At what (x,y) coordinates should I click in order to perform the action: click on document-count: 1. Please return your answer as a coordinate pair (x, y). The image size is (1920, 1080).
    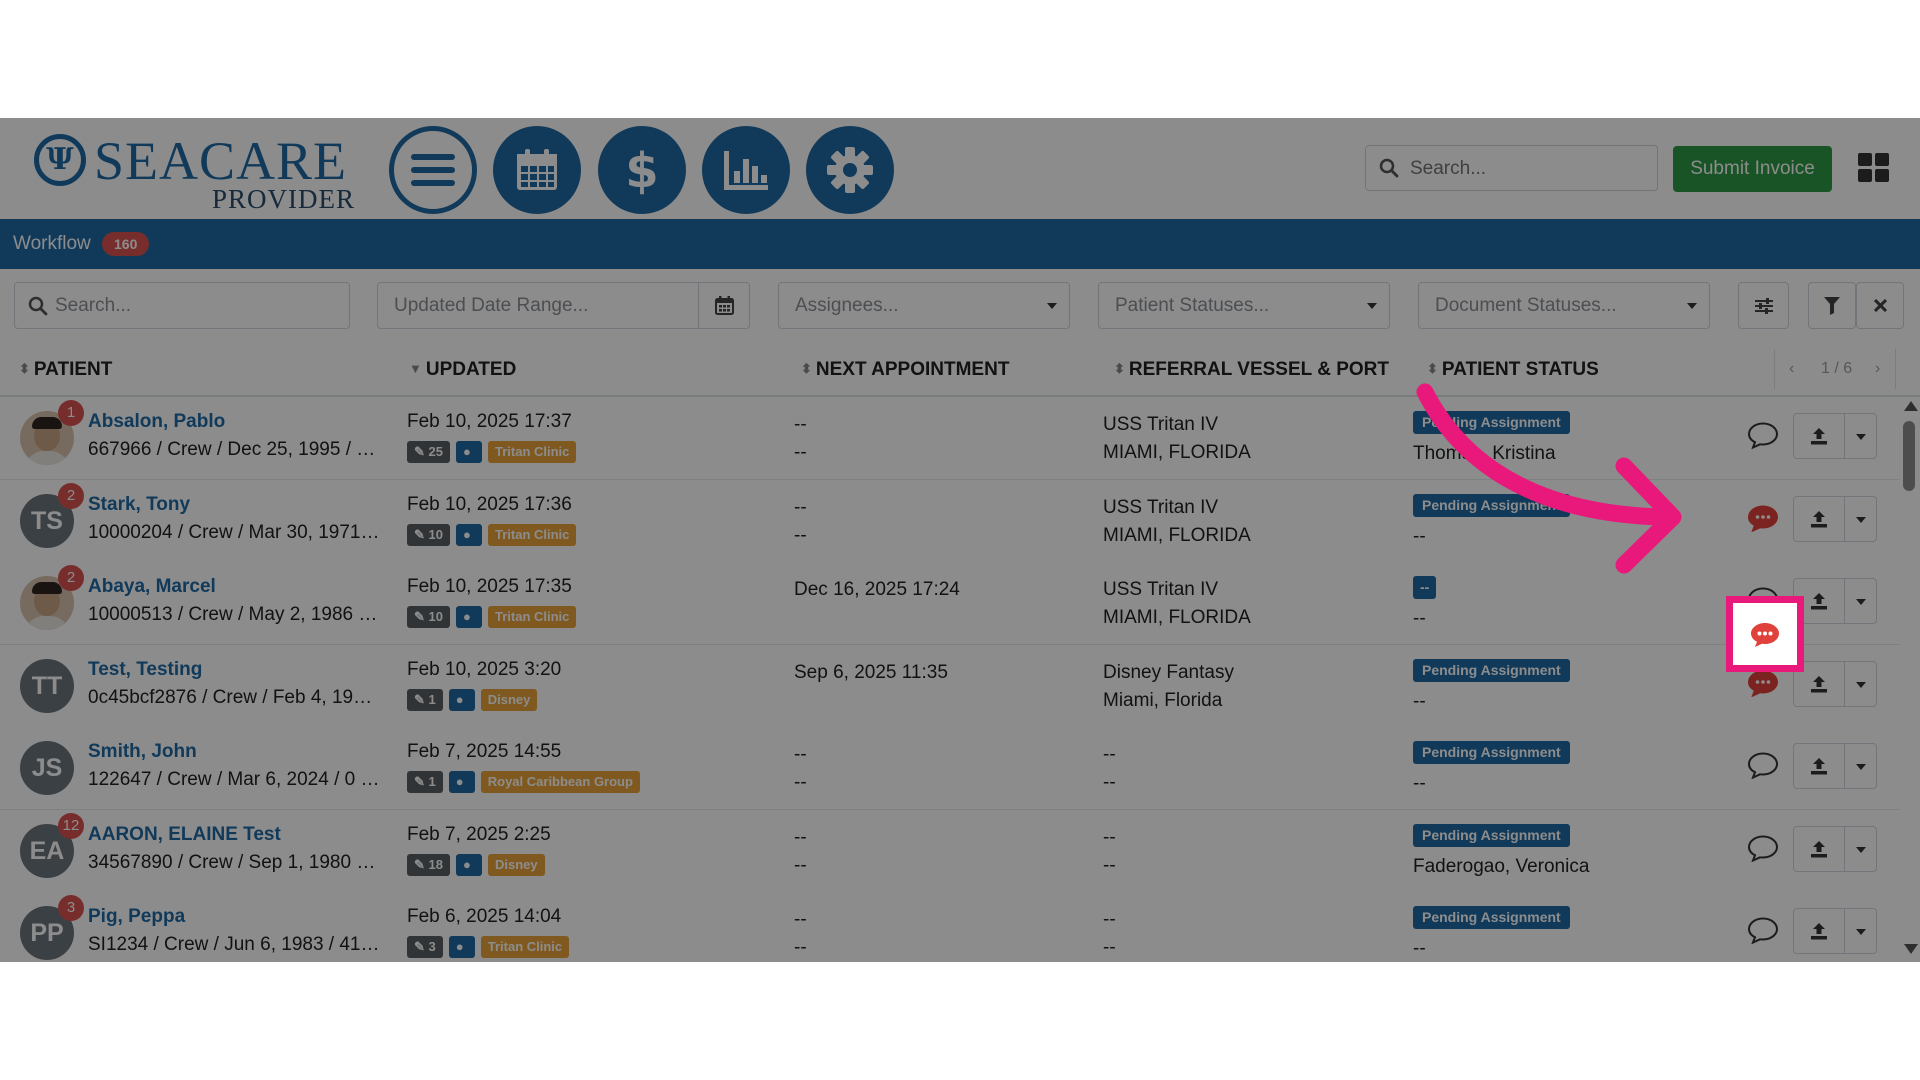
    Looking at the image, I should click on (432, 781).